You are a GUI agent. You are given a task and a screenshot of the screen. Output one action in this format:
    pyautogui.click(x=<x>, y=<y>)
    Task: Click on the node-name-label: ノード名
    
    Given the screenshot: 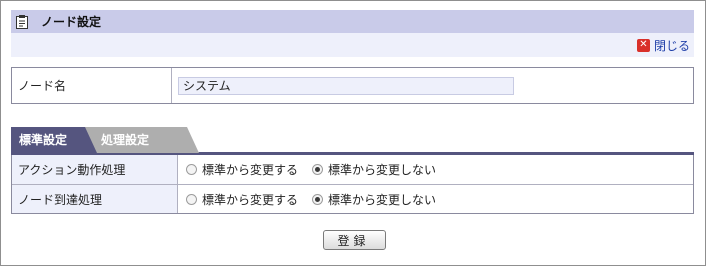 What is the action you would take?
    pyautogui.click(x=92, y=85)
    